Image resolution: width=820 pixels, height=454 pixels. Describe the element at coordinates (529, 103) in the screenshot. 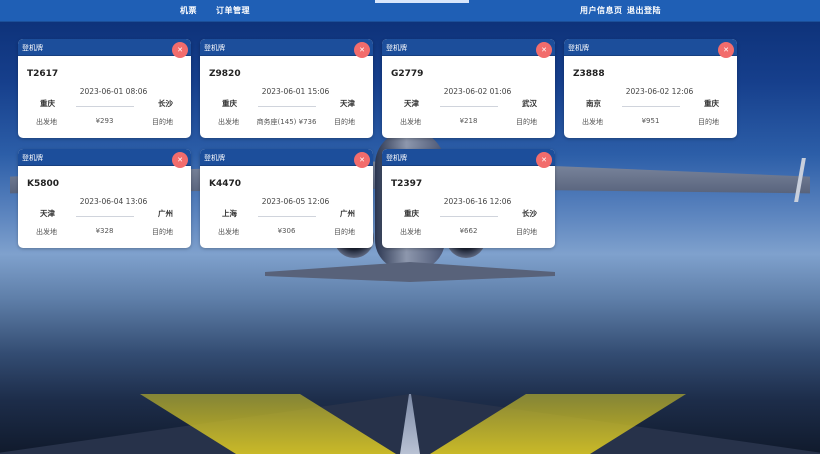

I see `destination-city: 武汉` at that location.